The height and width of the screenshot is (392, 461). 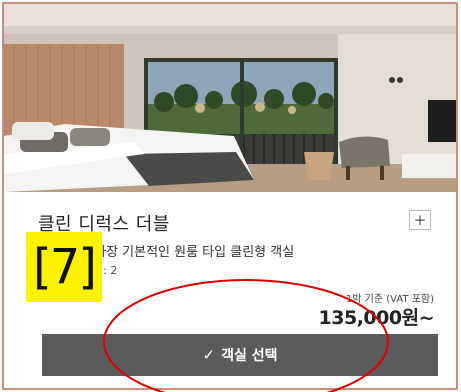 What do you see at coordinates (376, 318) in the screenshot?
I see `room-price: 135,000원~` at bounding box center [376, 318].